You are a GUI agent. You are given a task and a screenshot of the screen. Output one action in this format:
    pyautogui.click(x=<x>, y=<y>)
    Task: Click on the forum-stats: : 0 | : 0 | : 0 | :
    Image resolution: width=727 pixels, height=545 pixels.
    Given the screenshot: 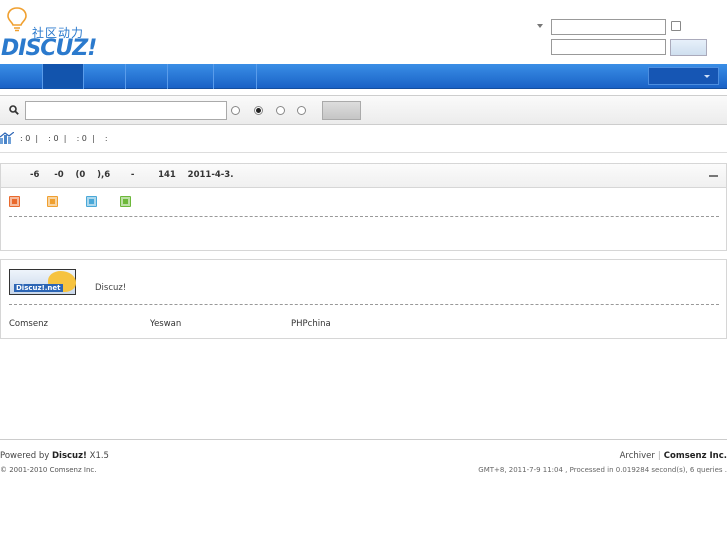 What is the action you would take?
    pyautogui.click(x=363, y=142)
    